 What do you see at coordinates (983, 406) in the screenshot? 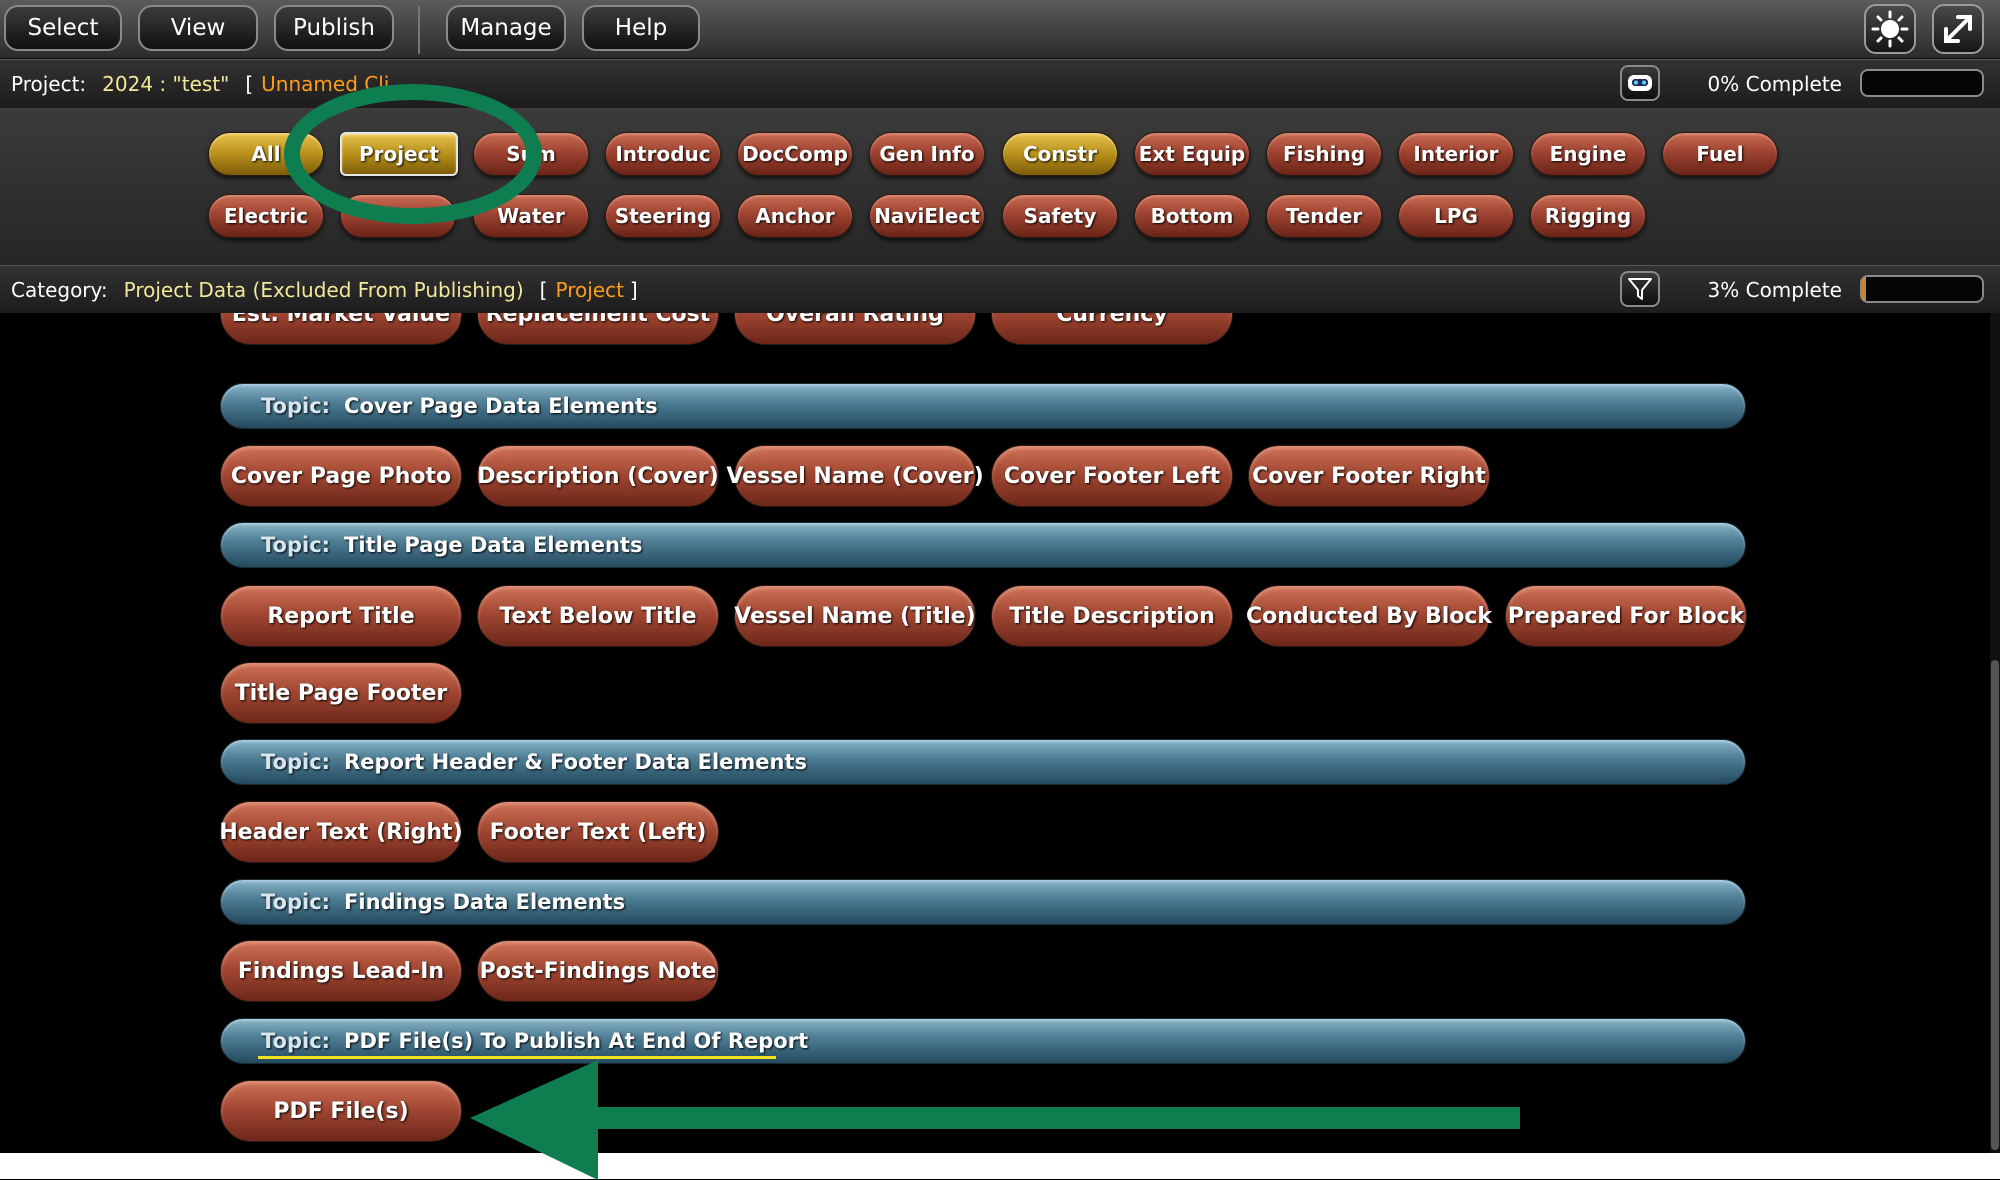
I see `topic-cover-page: Topic: Cover Page Data Elements` at bounding box center [983, 406].